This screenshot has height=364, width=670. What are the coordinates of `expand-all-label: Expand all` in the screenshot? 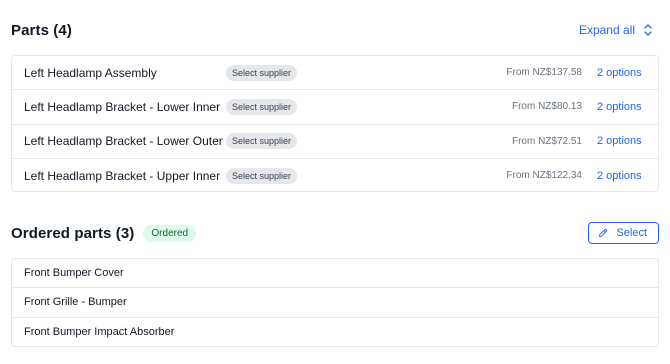 It's located at (606, 30).